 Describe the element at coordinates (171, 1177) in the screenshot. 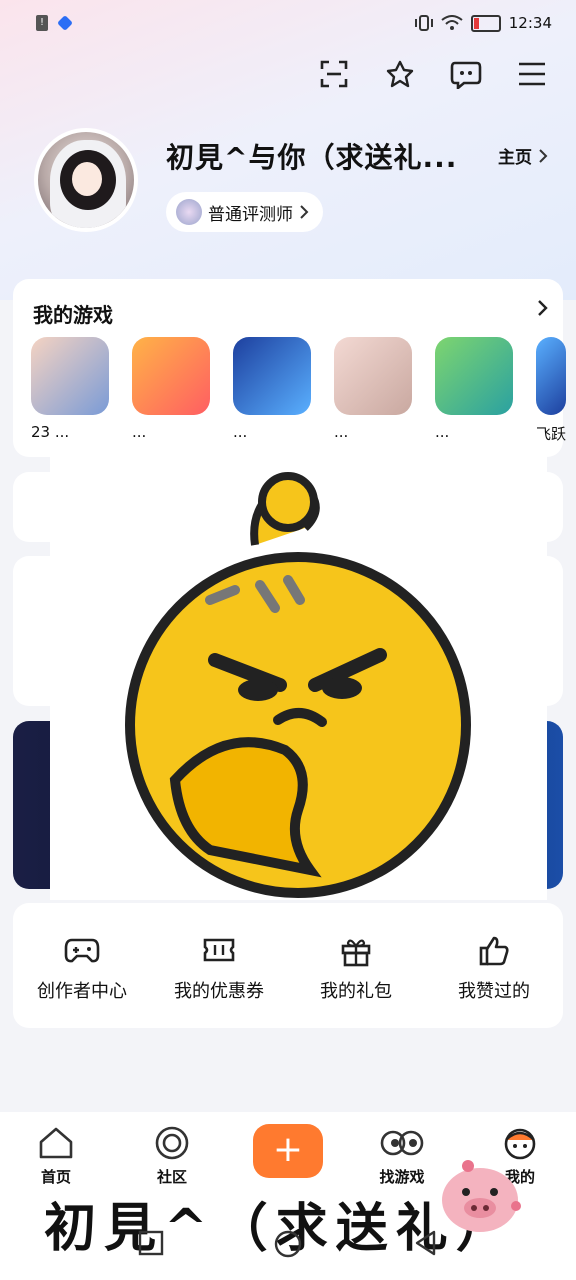

I see `nav-community-label: 社区` at that location.